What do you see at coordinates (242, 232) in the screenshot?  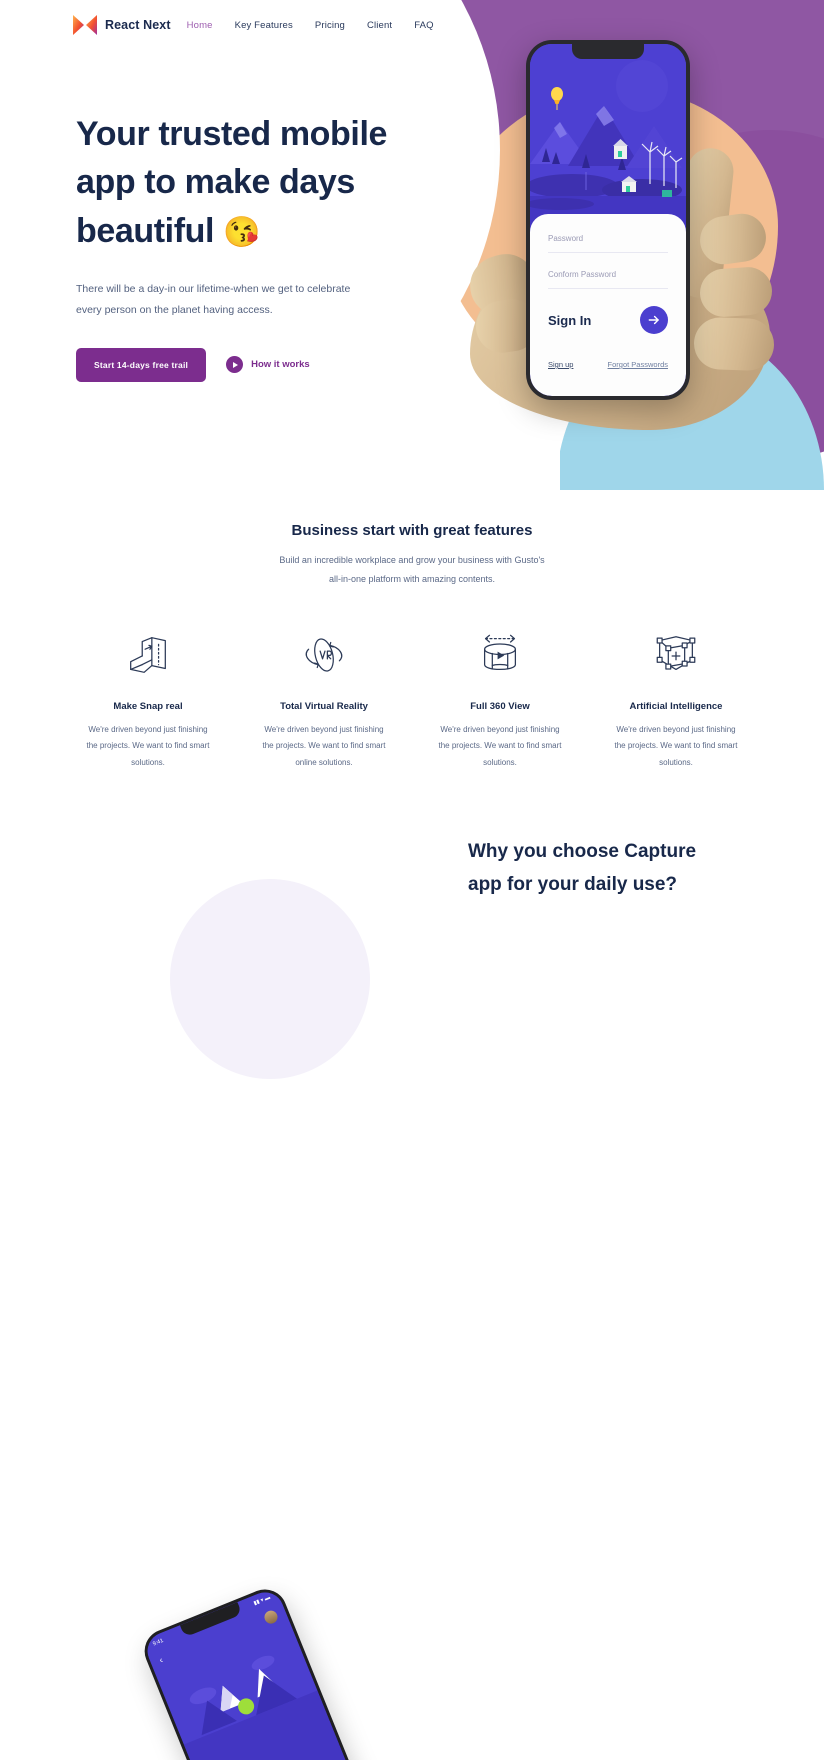 I see `kissing-heart-emoji: 😘` at bounding box center [242, 232].